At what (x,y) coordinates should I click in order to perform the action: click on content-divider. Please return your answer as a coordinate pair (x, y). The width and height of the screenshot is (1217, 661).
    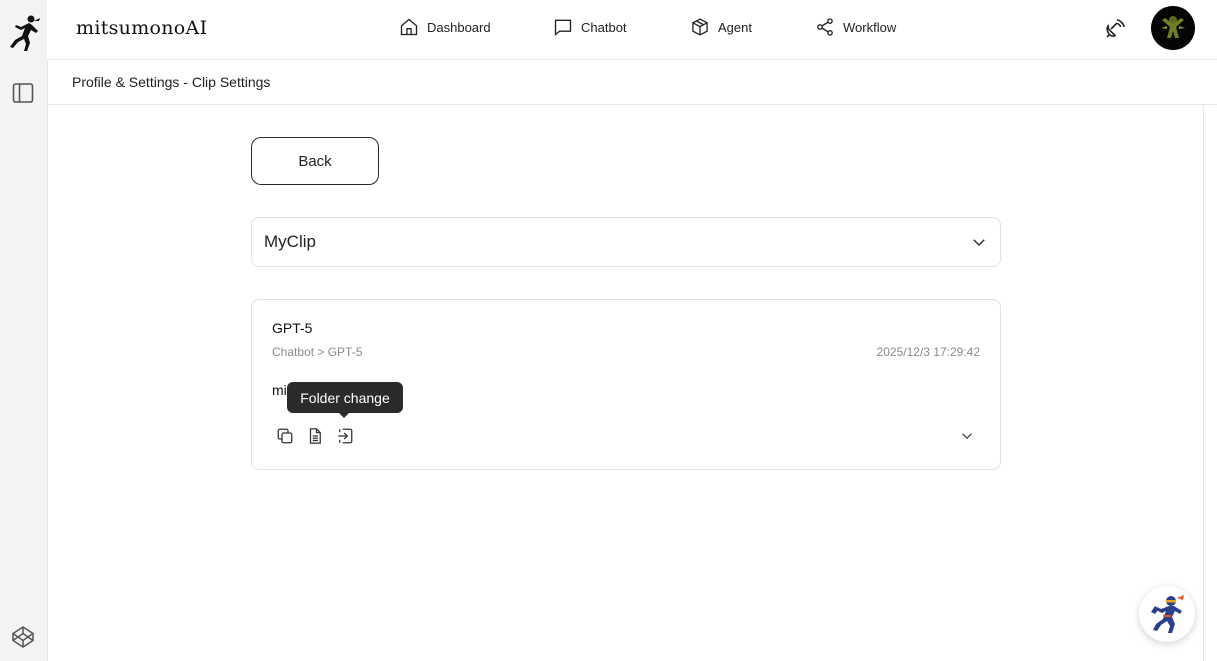
    Looking at the image, I should click on (1203, 383).